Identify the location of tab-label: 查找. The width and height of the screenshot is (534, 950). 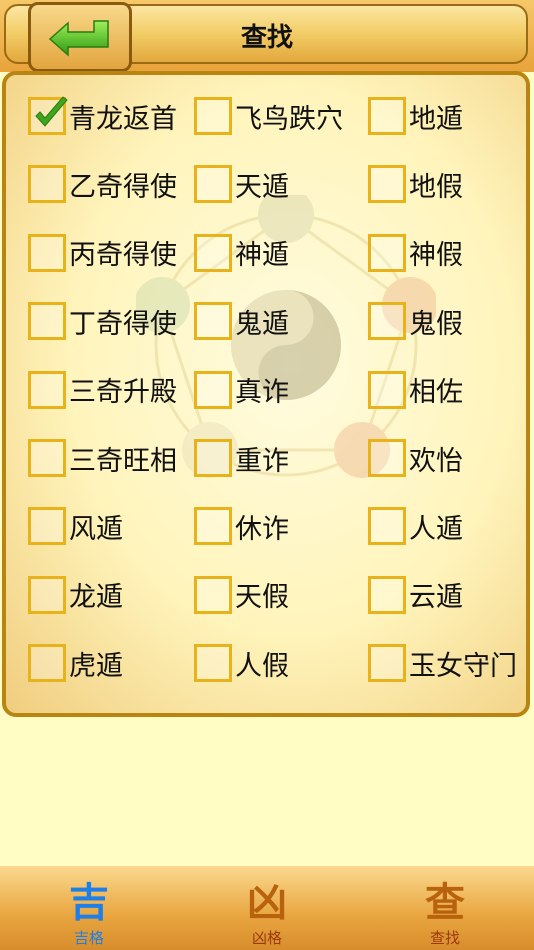
(444, 938).